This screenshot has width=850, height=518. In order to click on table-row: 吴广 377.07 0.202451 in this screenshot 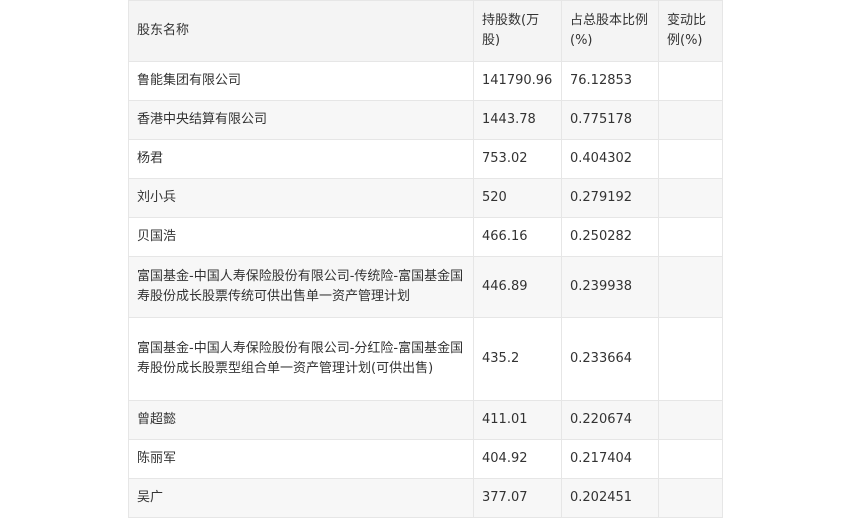, I will do `click(425, 498)`.